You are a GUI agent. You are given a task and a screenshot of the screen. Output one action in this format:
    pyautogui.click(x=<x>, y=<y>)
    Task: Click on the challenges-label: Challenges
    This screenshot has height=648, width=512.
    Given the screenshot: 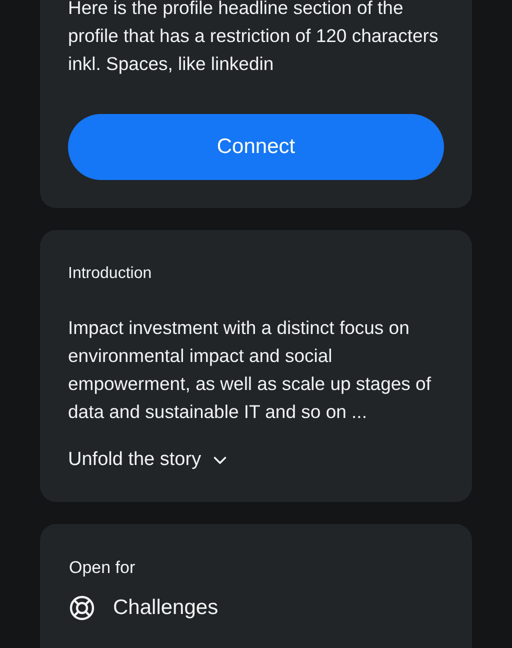 What is the action you would take?
    pyautogui.click(x=165, y=608)
    